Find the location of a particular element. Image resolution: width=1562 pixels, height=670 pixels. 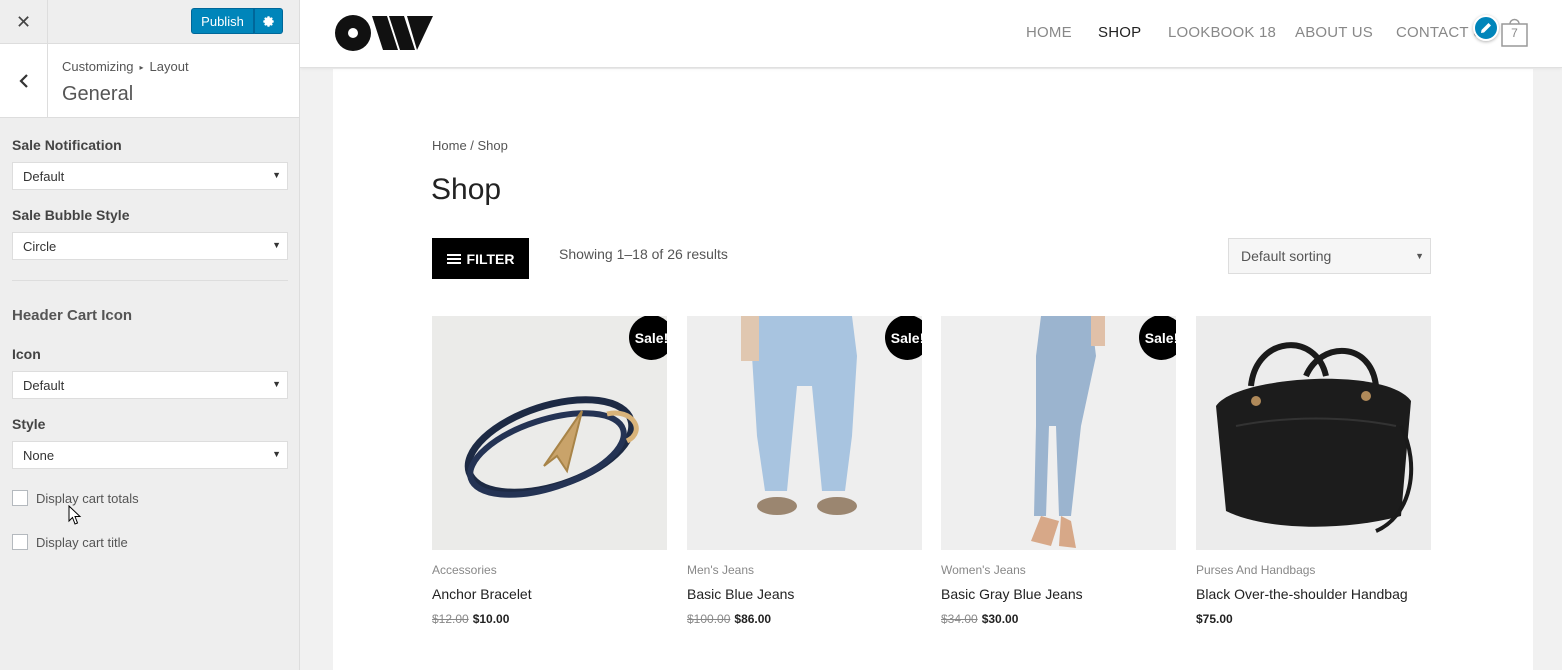

product-name: Black Over-the-shoulder Handbag is located at coordinates (1302, 594).